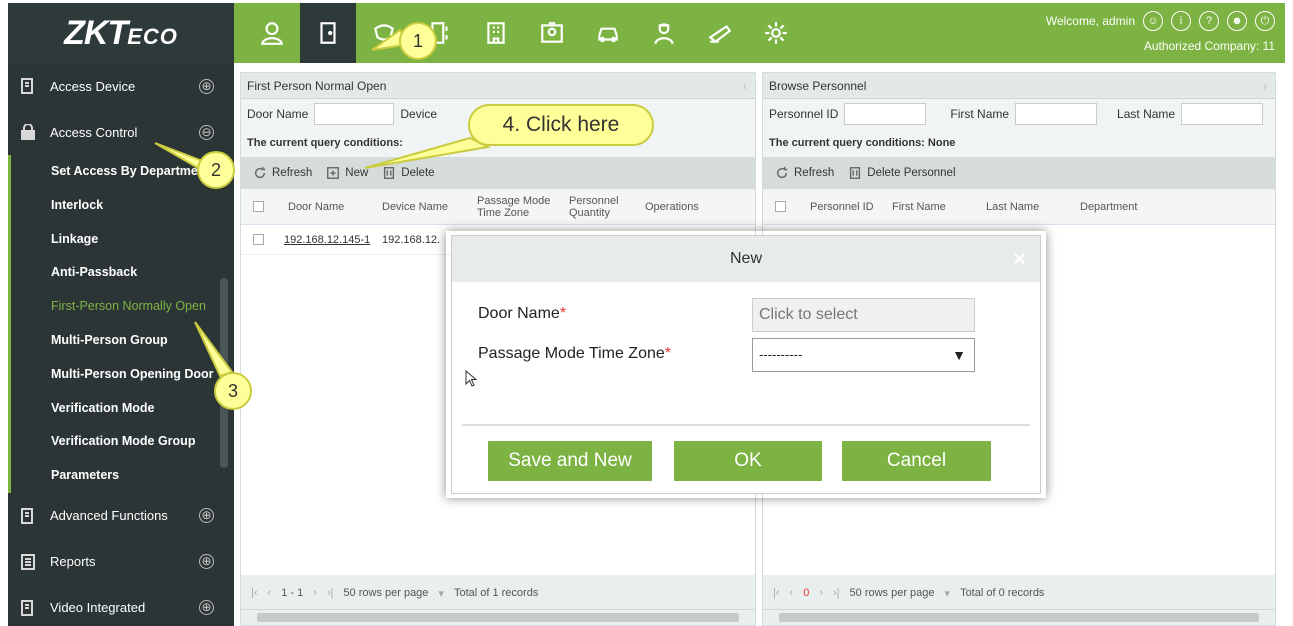  Describe the element at coordinates (818, 86) in the screenshot. I see `panel-title-text: Browse Personnel` at that location.